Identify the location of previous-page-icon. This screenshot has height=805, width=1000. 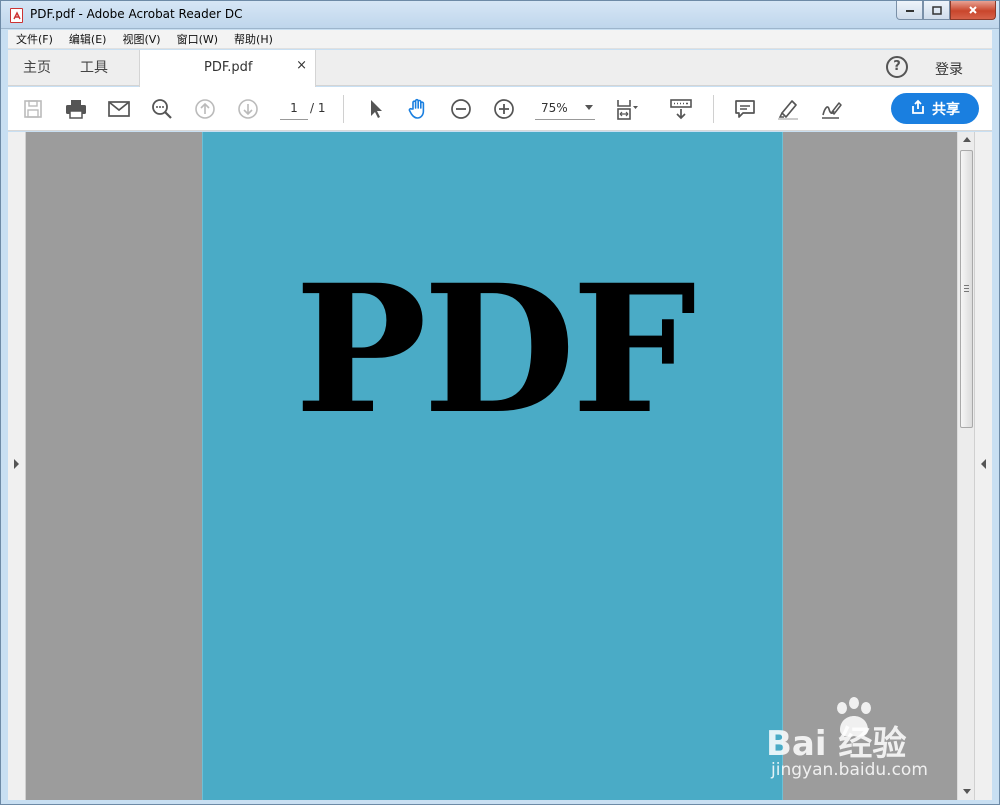
(205, 109).